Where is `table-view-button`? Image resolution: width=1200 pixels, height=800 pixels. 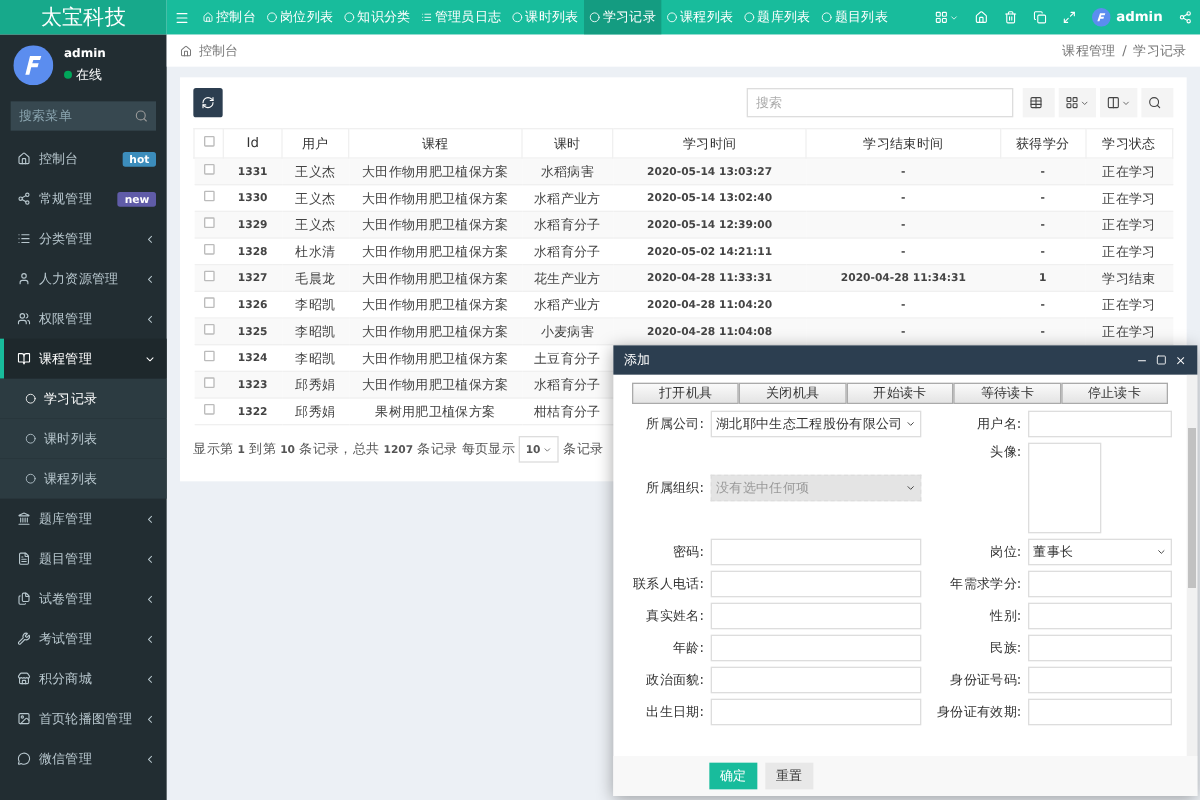
table-view-button is located at coordinates (1038, 103).